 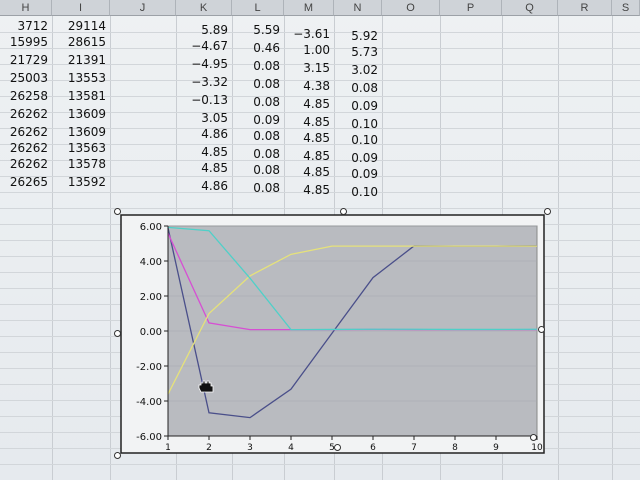 What do you see at coordinates (537, 448) in the screenshot?
I see `x-tick-label: 10` at bounding box center [537, 448].